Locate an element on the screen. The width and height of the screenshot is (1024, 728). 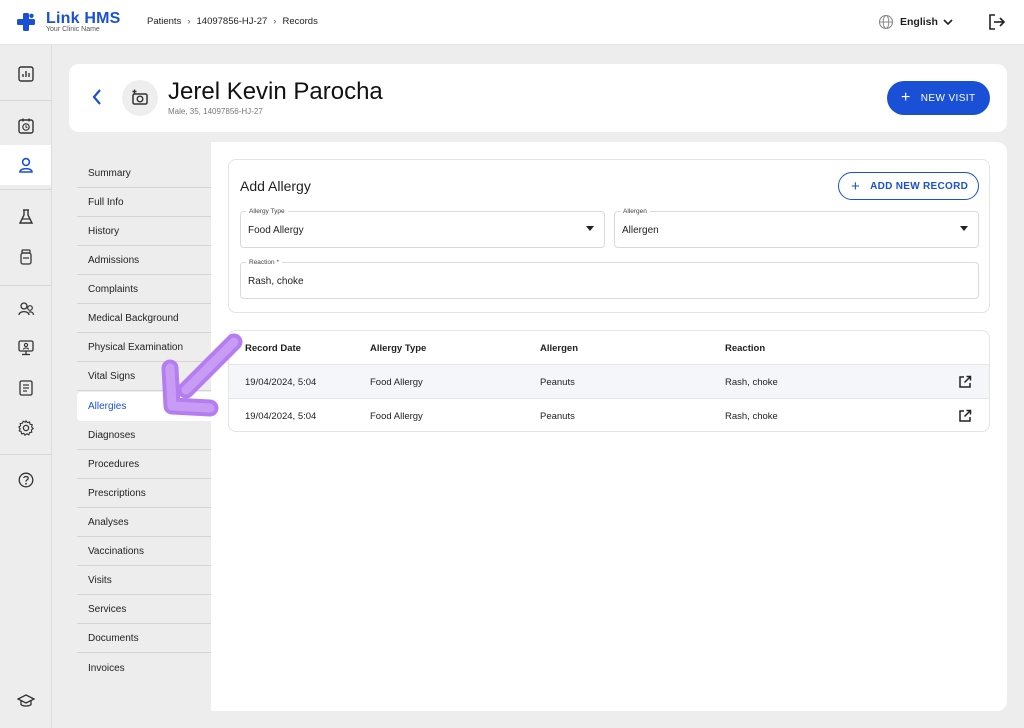
camera-add-icon is located at coordinates (140, 97).